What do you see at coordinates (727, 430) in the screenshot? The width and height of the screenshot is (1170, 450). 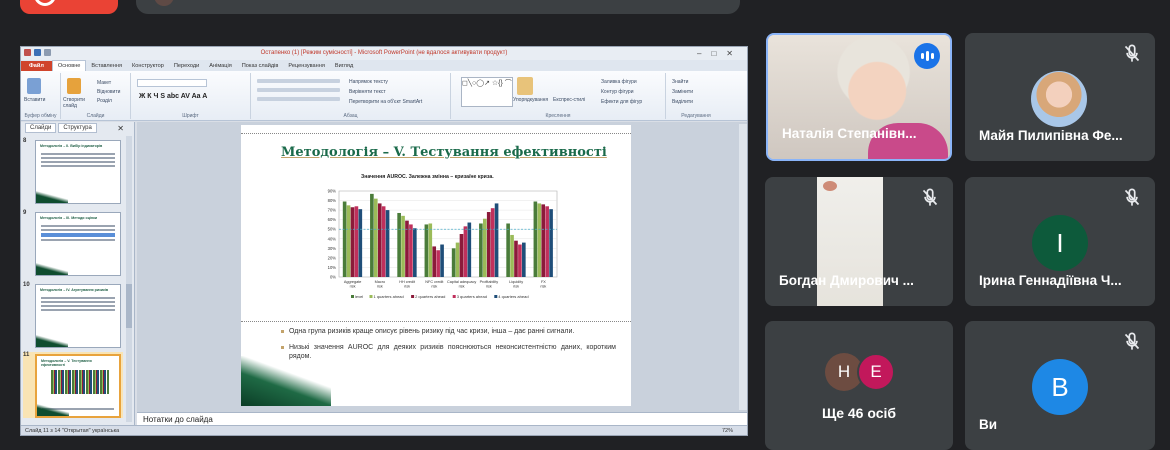 I see `zoom-level: 72%` at bounding box center [727, 430].